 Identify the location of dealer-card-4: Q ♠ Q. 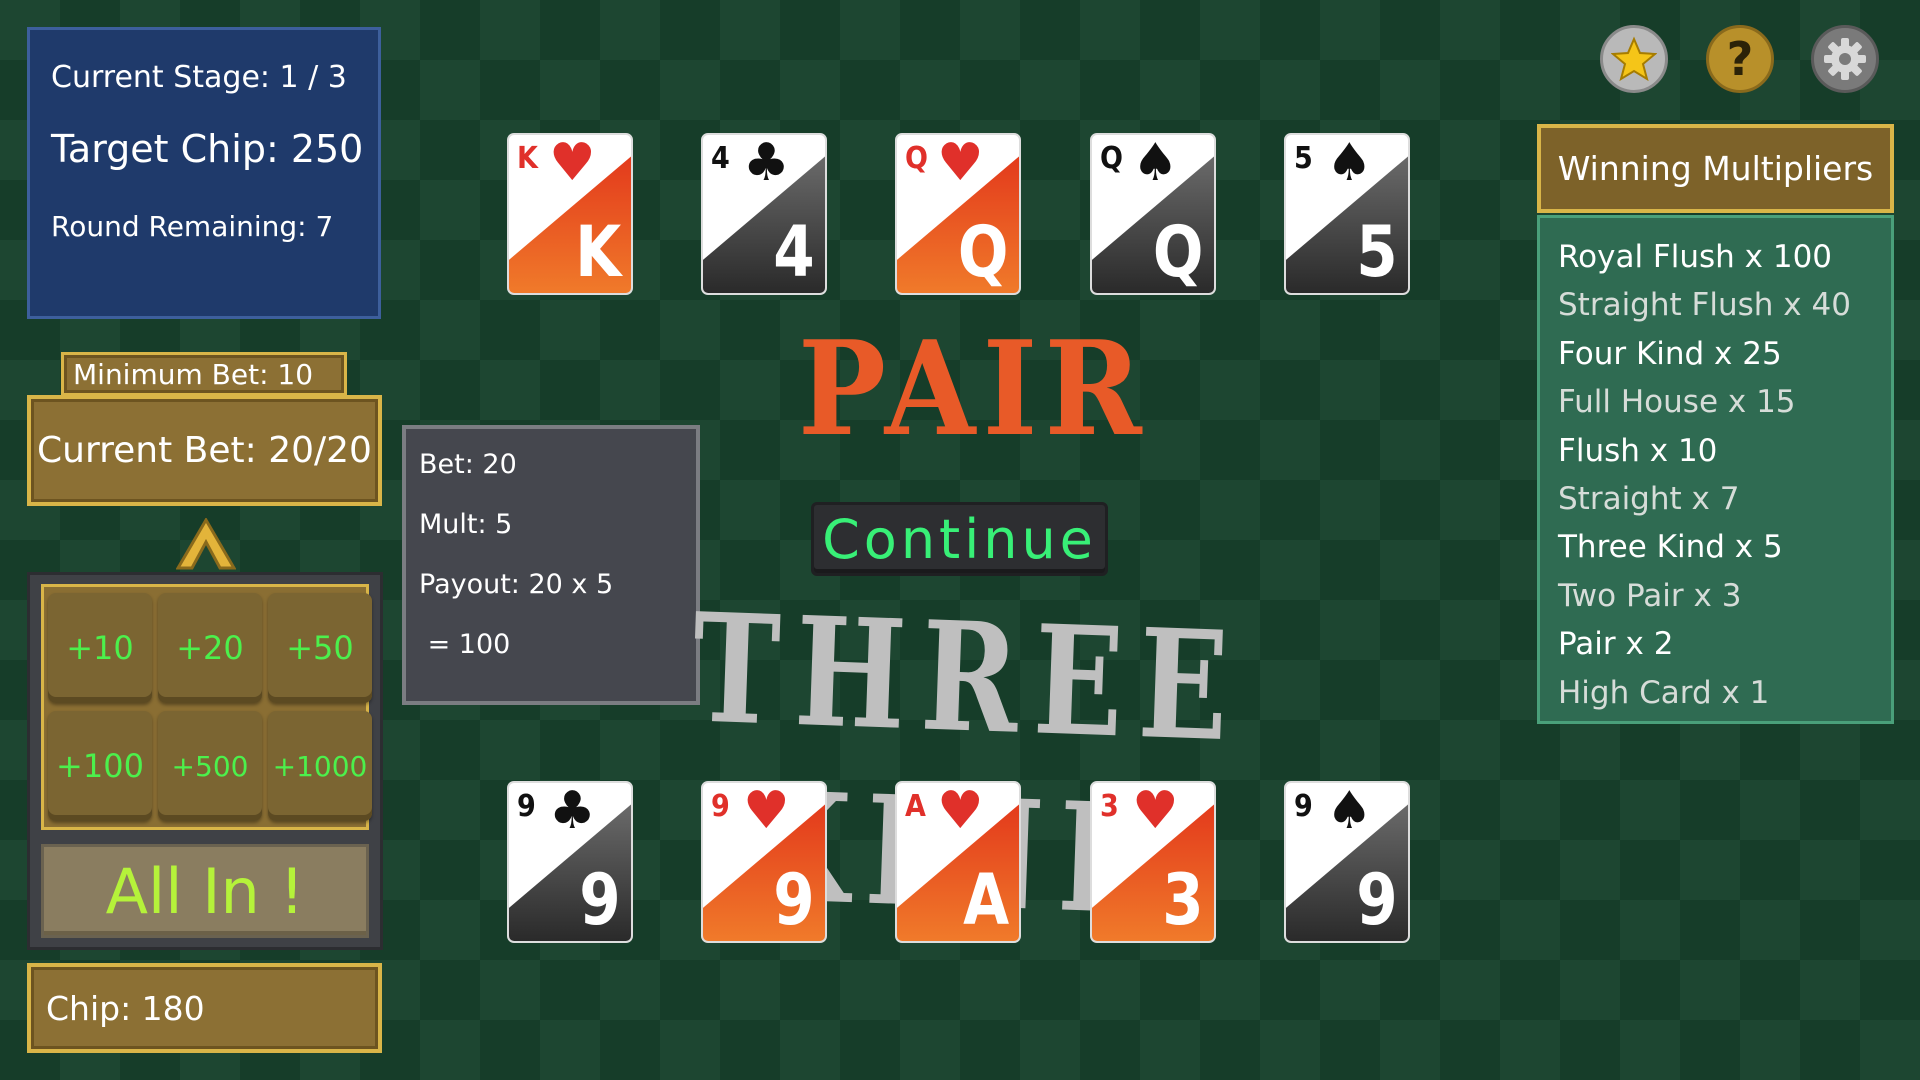
(1153, 214).